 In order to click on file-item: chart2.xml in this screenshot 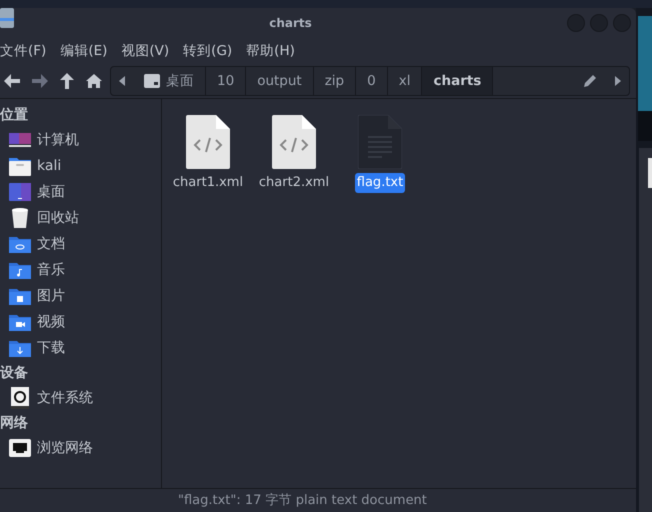, I will do `click(294, 153)`.